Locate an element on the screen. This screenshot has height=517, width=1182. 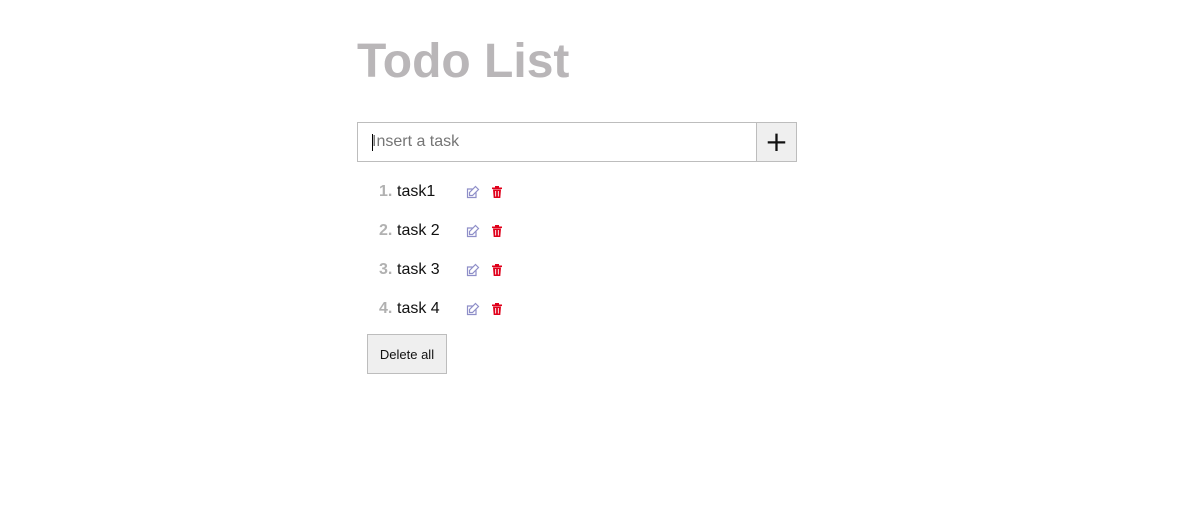
add-task-button: + is located at coordinates (777, 142).